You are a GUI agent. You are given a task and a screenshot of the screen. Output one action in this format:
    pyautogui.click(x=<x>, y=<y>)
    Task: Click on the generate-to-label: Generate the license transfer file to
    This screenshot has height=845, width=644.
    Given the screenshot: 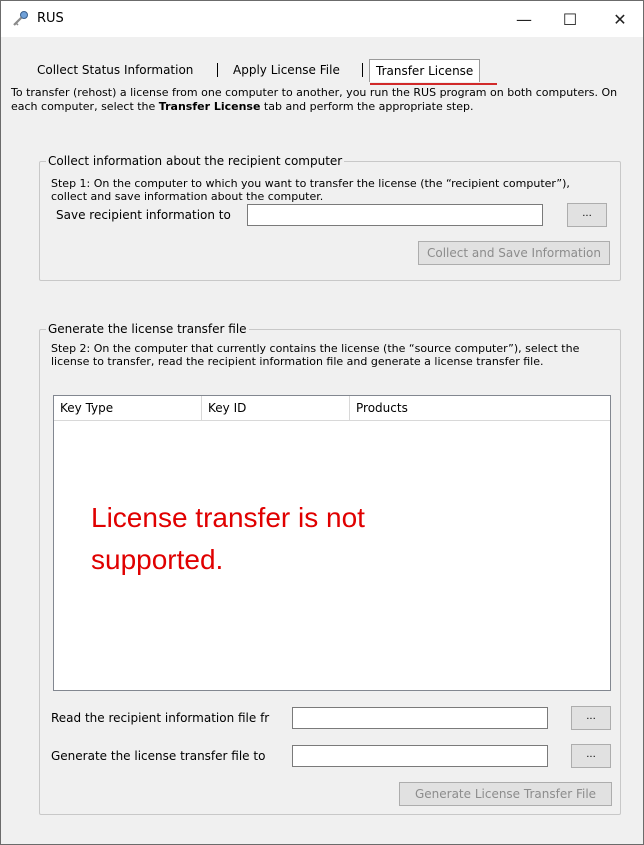 What is the action you would take?
    pyautogui.click(x=158, y=756)
    